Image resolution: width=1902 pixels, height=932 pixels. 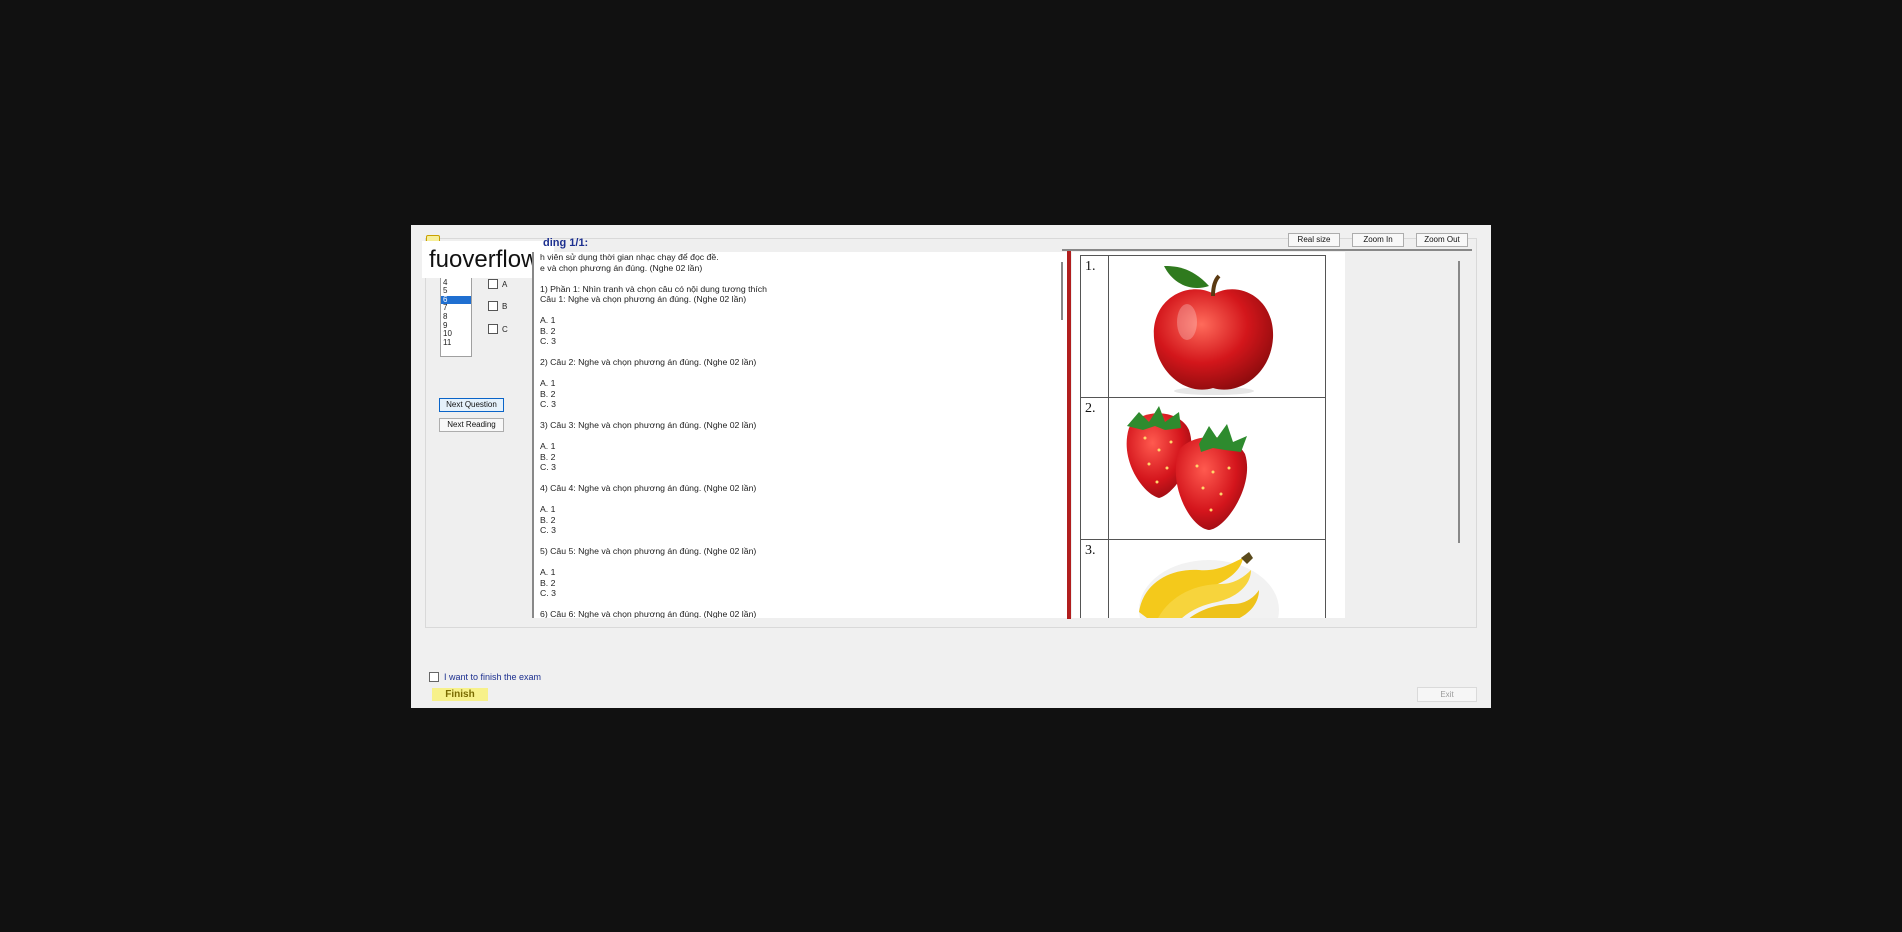 I want to click on question-list-item: 11, so click(x=456, y=343).